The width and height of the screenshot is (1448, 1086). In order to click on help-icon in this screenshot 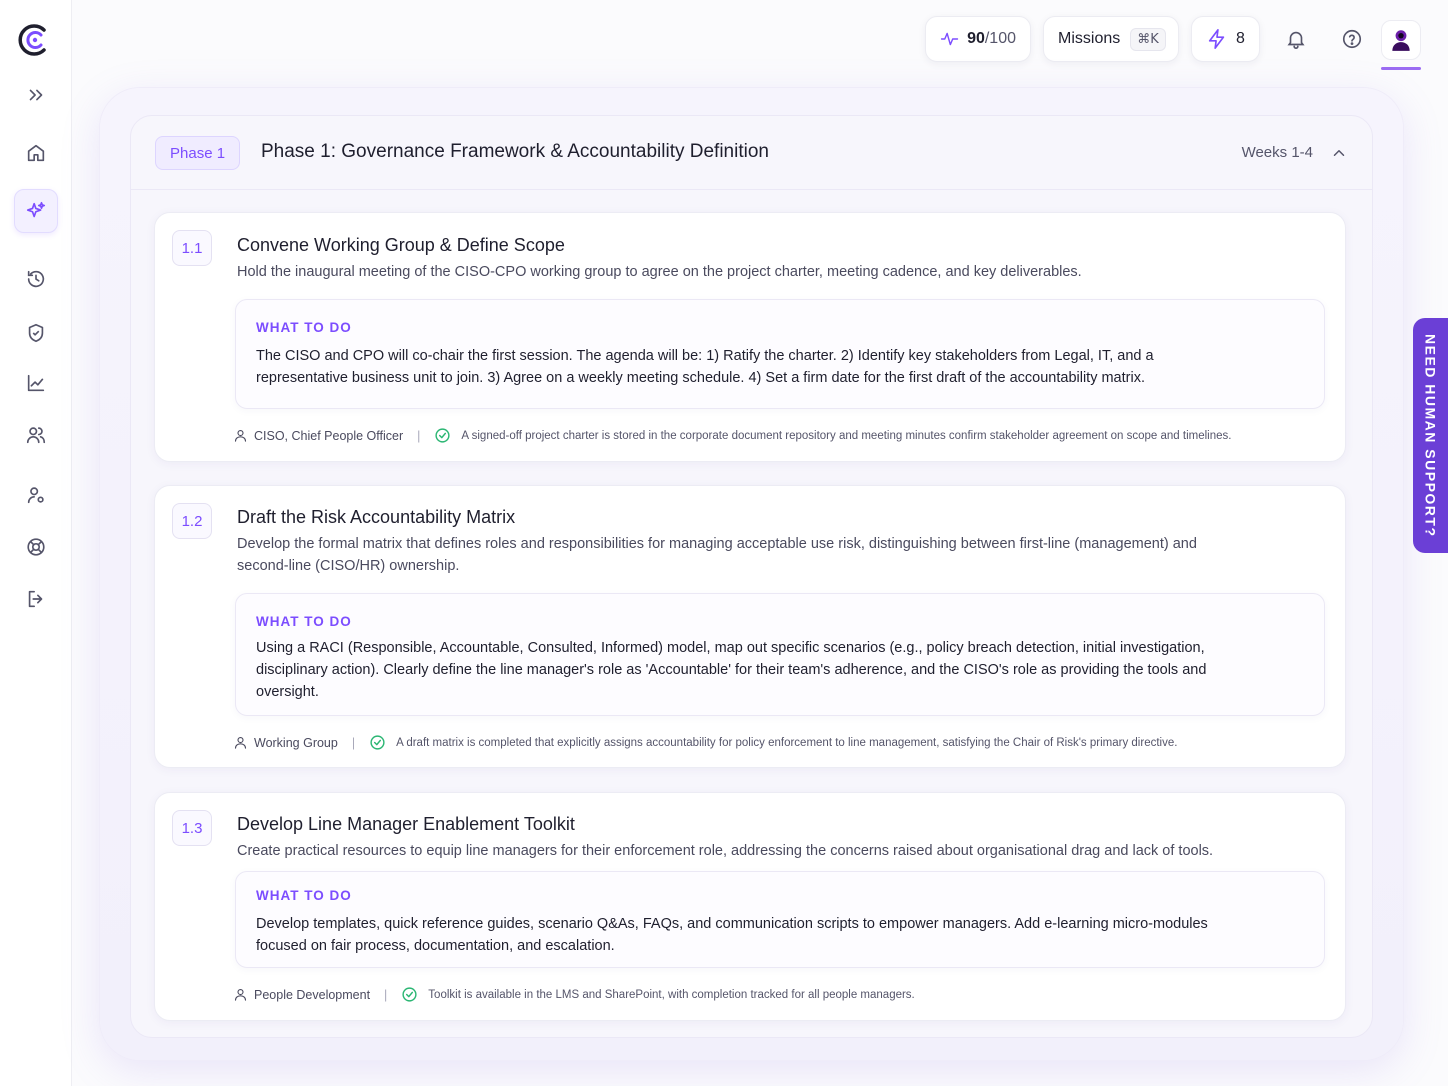, I will do `click(1352, 39)`.